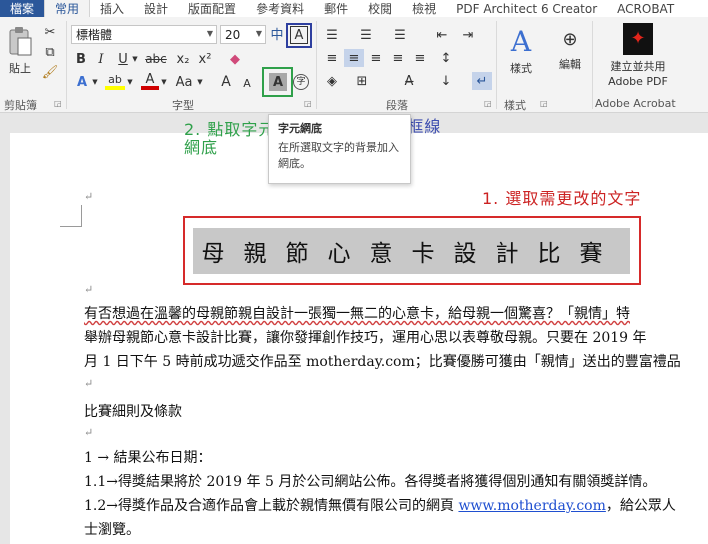 The height and width of the screenshot is (544, 708). Describe the element at coordinates (20, 105) in the screenshot. I see `clipboard-group-label: 剪貼簿` at that location.